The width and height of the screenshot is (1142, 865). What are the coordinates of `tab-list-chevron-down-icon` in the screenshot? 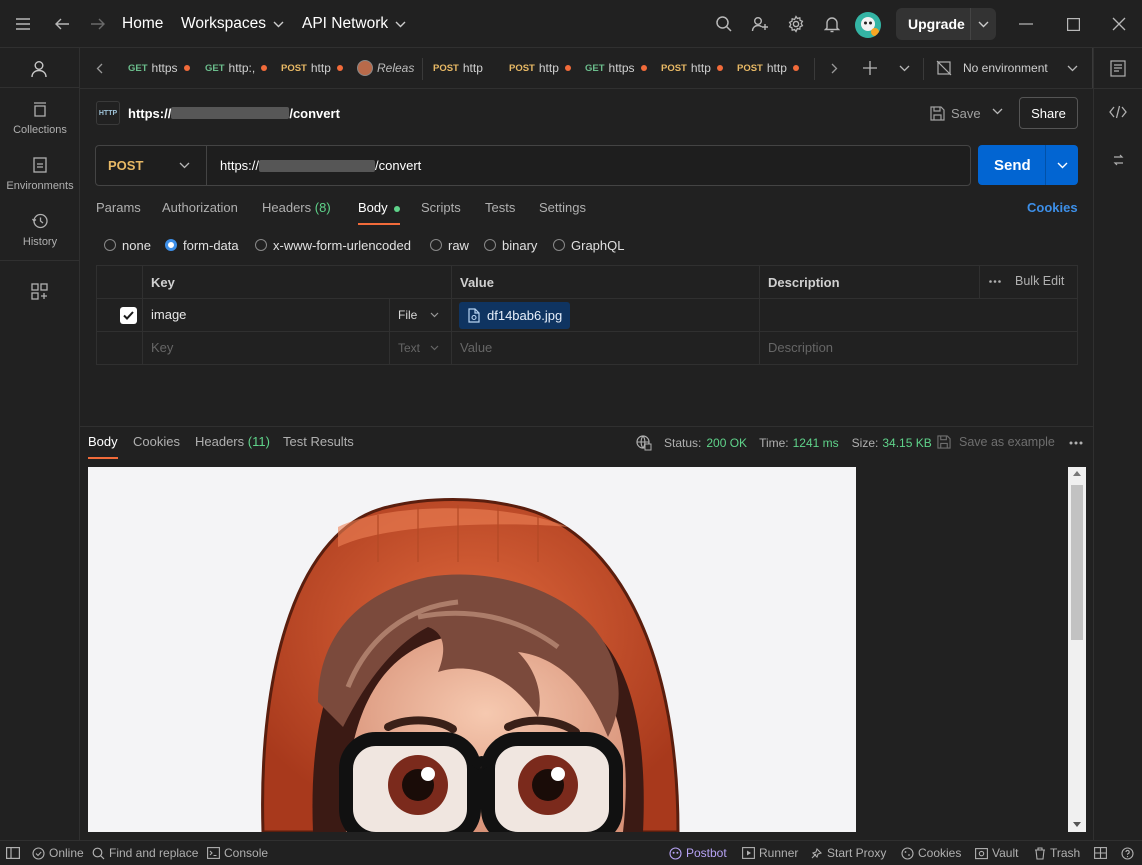 It's located at (904, 68).